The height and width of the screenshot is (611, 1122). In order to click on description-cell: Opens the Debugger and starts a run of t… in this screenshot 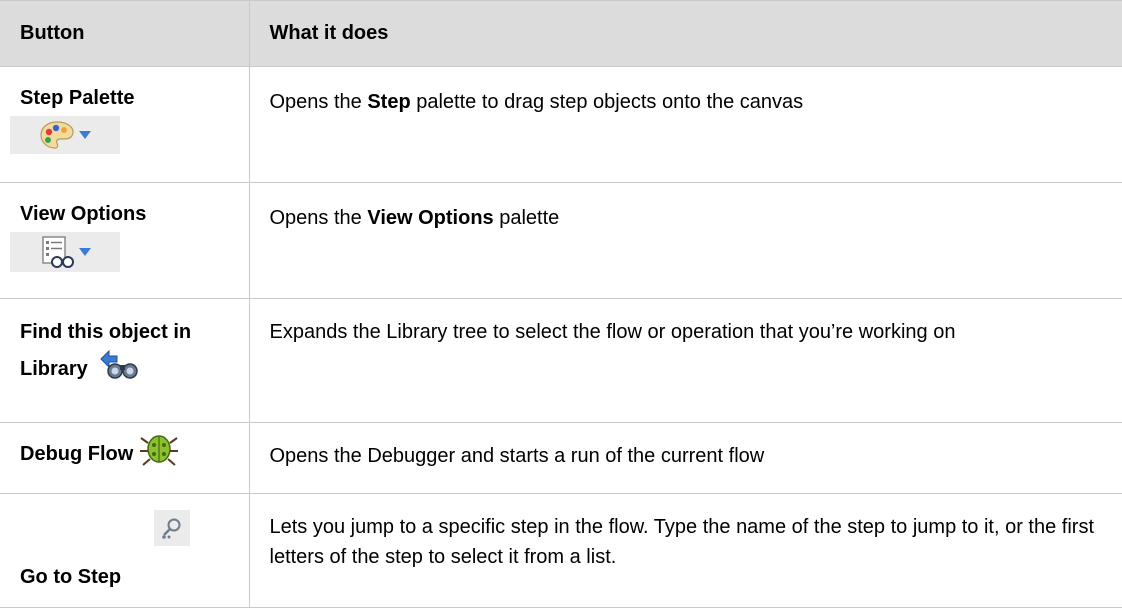, I will do `click(685, 458)`.